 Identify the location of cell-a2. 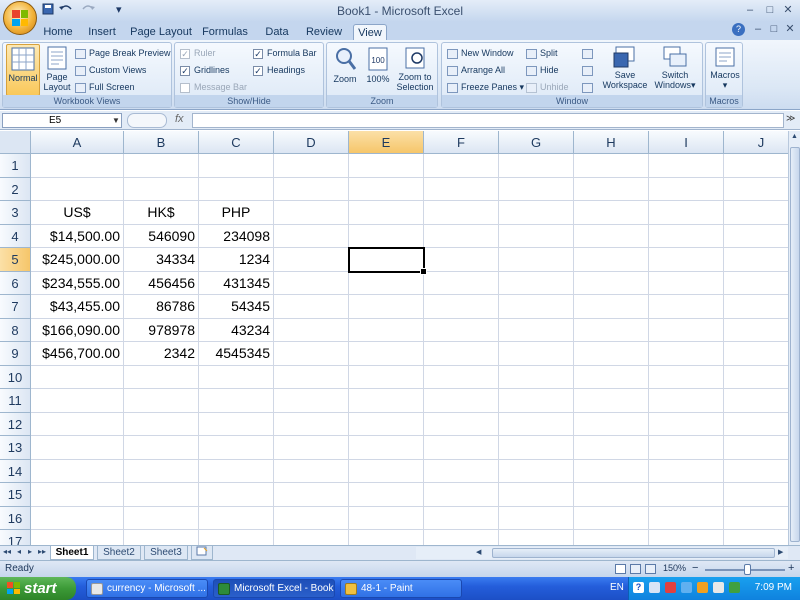
(77, 189).